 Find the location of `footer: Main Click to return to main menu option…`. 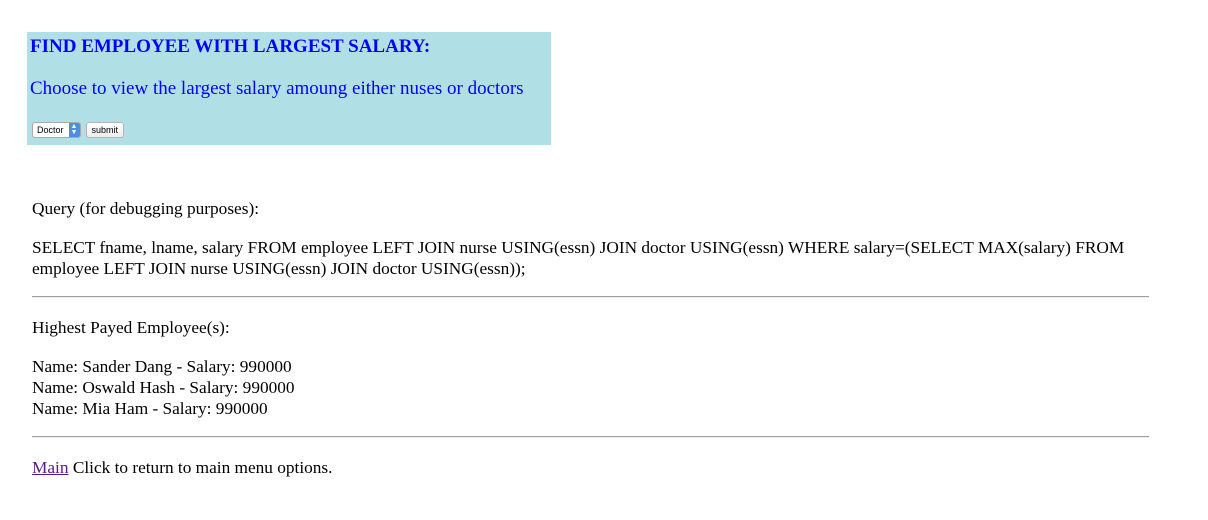

footer: Main Click to return to main menu option… is located at coordinates (182, 467).